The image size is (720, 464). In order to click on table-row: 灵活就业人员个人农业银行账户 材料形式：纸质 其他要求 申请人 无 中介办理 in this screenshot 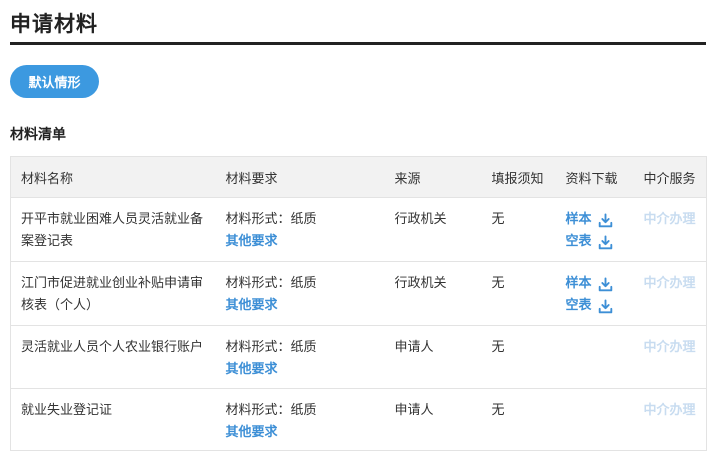, I will do `click(358, 357)`.